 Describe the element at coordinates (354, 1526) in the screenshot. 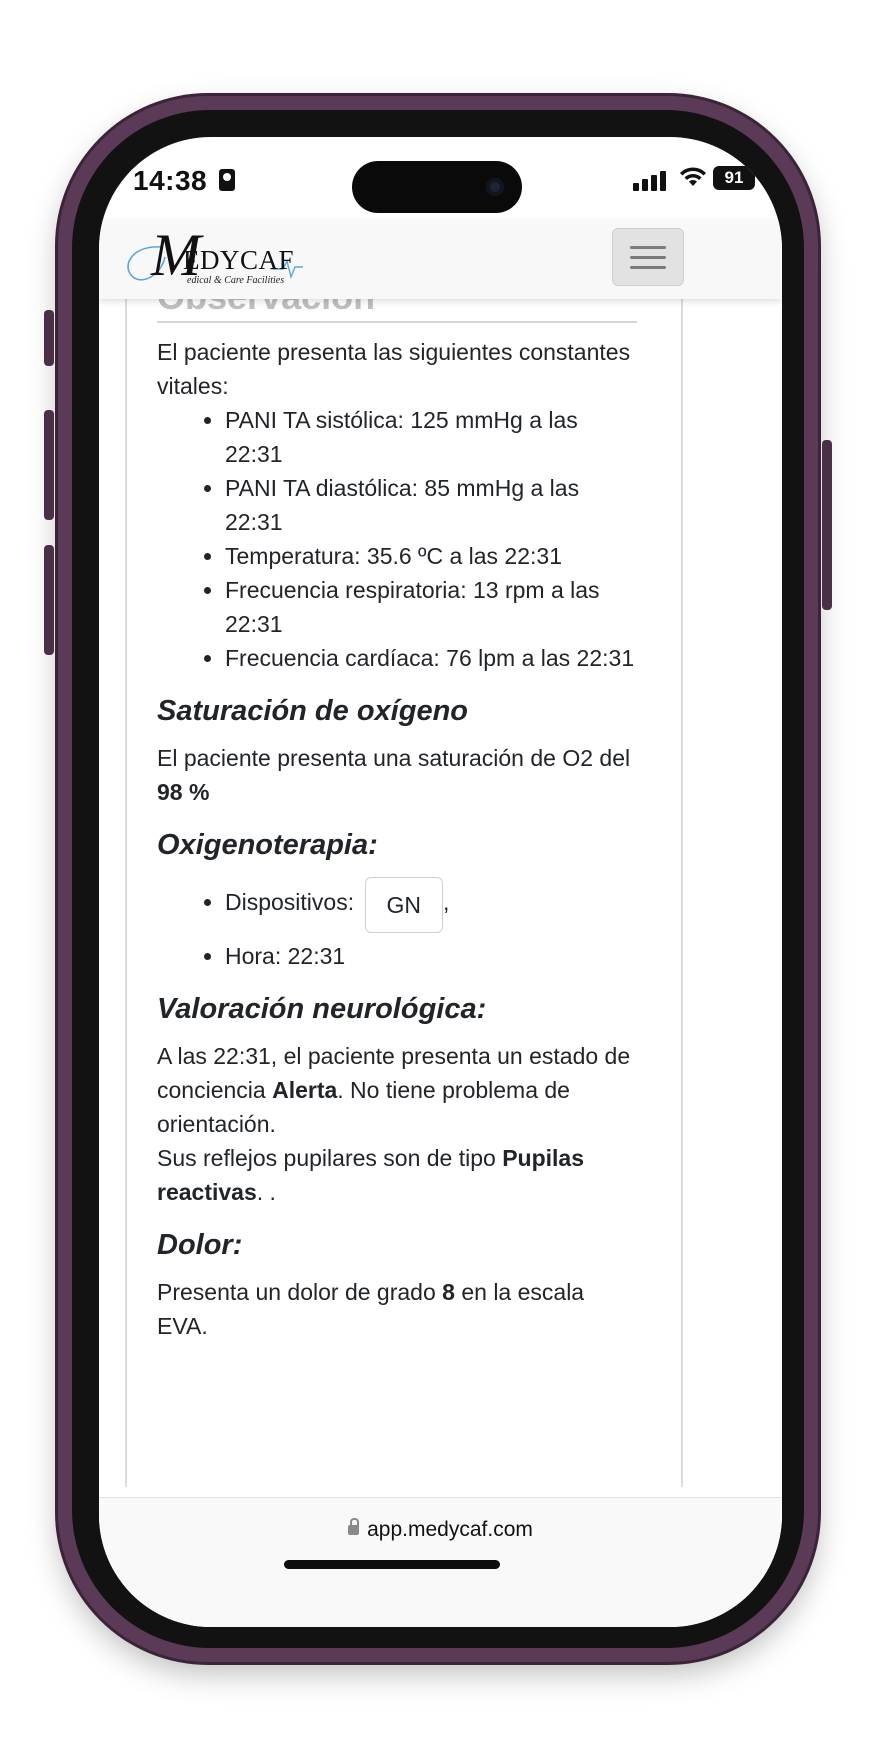

I see `lock-icon` at that location.